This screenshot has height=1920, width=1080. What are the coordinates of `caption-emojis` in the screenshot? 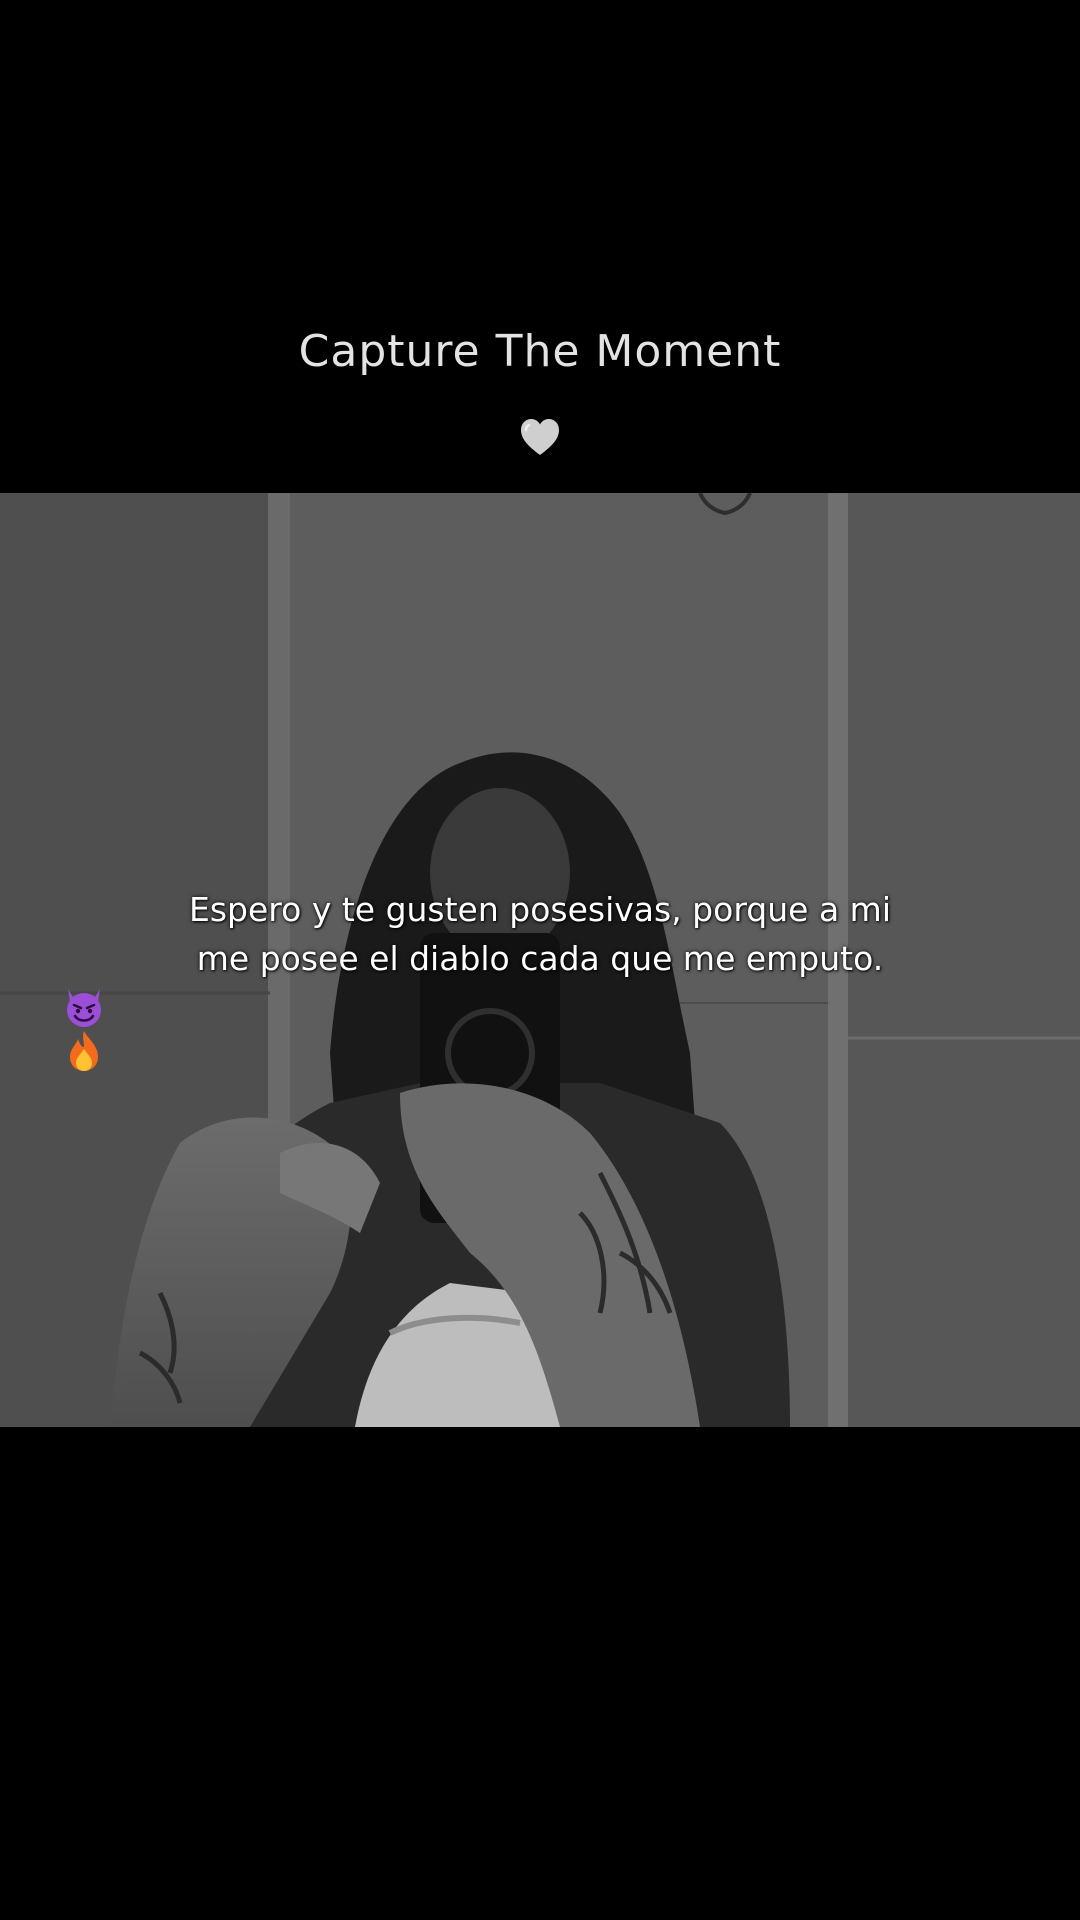 It's located at (540, 1028).